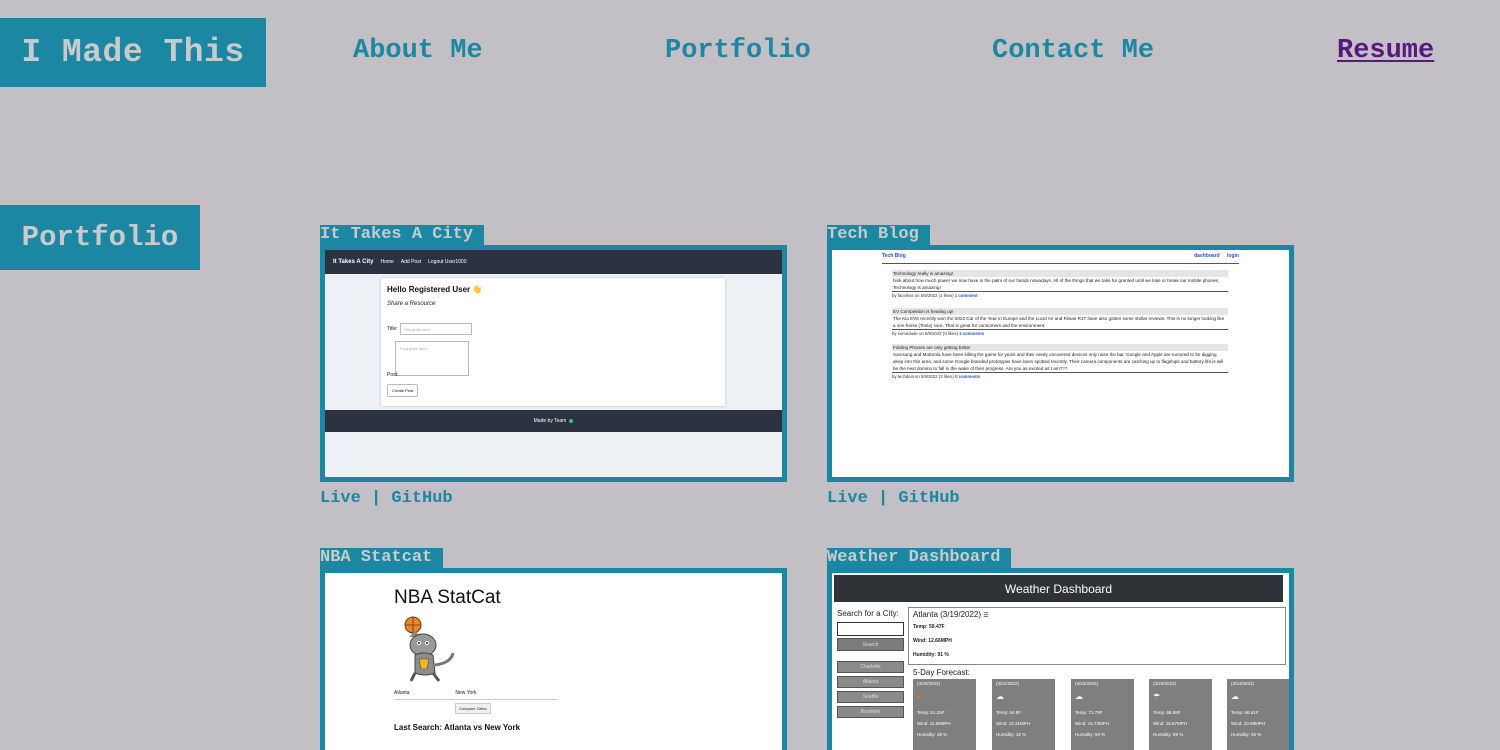  What do you see at coordinates (923, 295) in the screenshot?
I see `blog-post-meta-text: by faceless on 5/9/2022 (1 likes)` at bounding box center [923, 295].